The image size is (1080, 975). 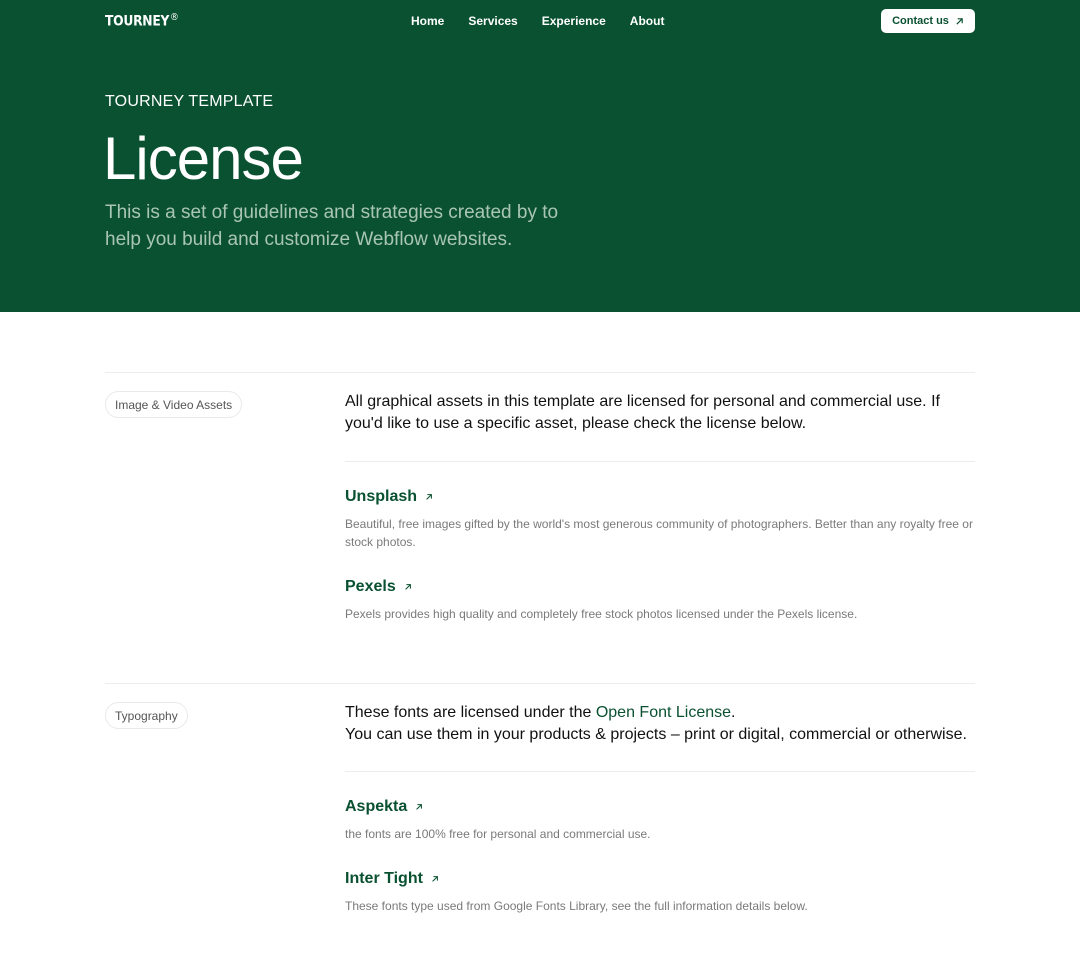 I want to click on contact-us-label: Contact us, so click(x=920, y=21).